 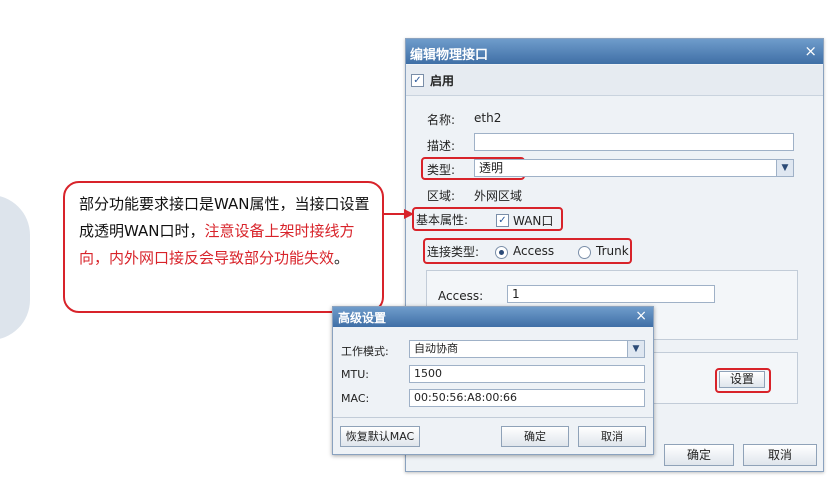 What do you see at coordinates (533, 221) in the screenshot?
I see `wan-label: WAN口` at bounding box center [533, 221].